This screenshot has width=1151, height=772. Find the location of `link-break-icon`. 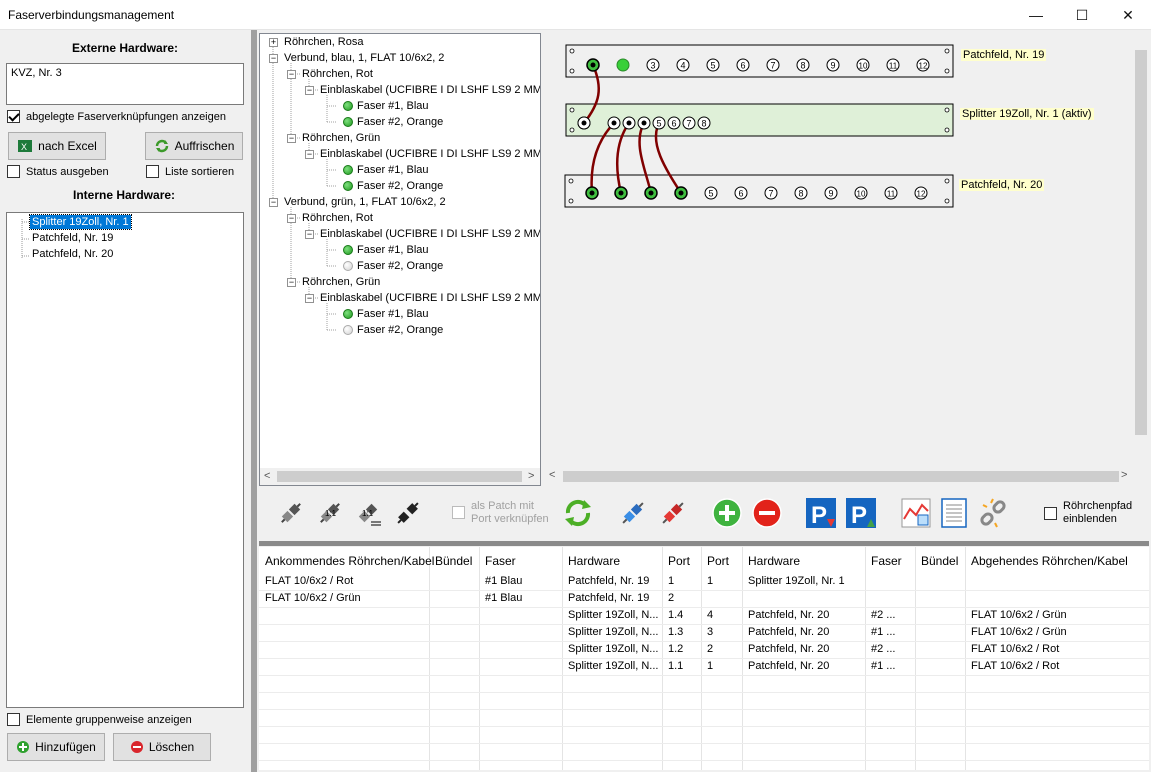

link-break-icon is located at coordinates (993, 513).